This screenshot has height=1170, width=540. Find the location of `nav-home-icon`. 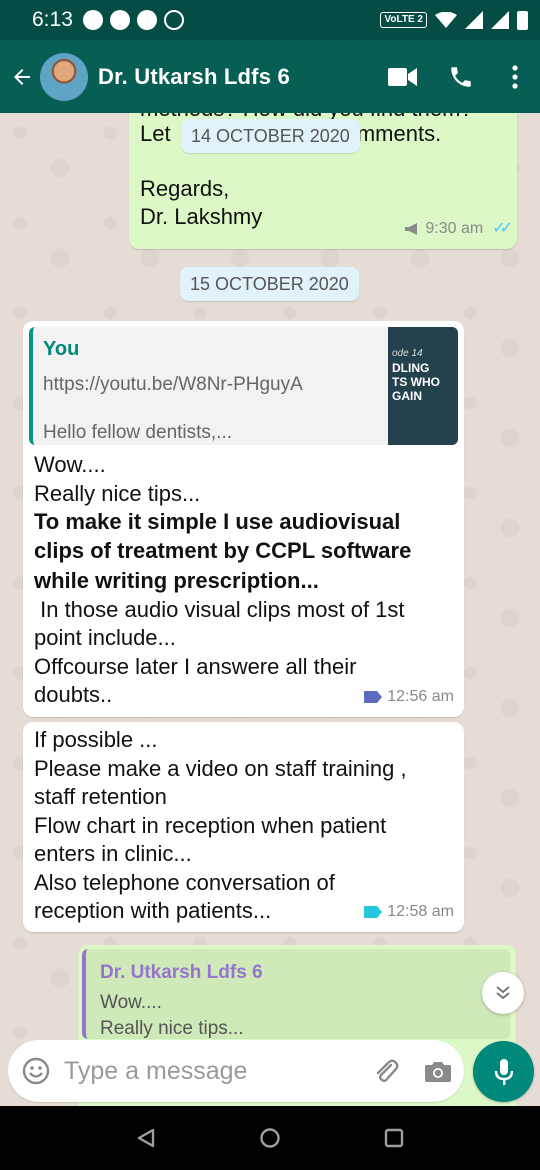

nav-home-icon is located at coordinates (270, 1138).